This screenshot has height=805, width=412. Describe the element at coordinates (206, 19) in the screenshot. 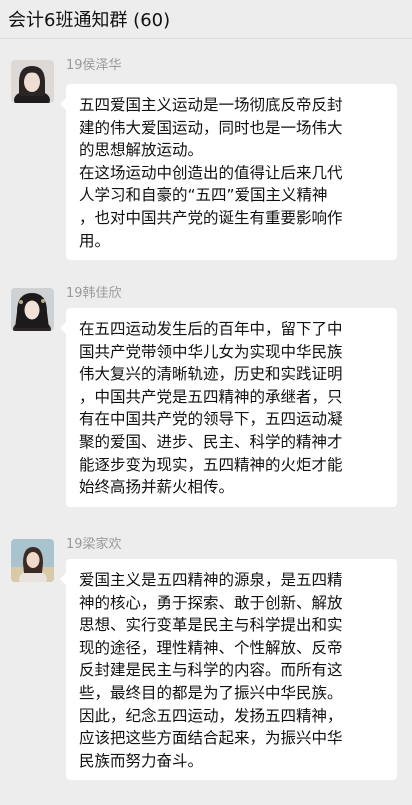

I see `chat-header: 会计6班通知群 (60)` at that location.